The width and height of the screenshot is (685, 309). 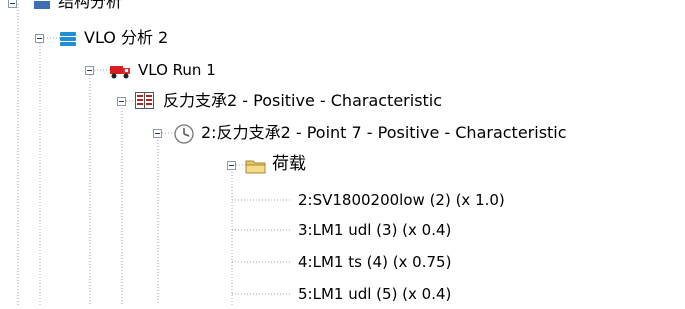 I want to click on truck-icon, so click(x=121, y=73).